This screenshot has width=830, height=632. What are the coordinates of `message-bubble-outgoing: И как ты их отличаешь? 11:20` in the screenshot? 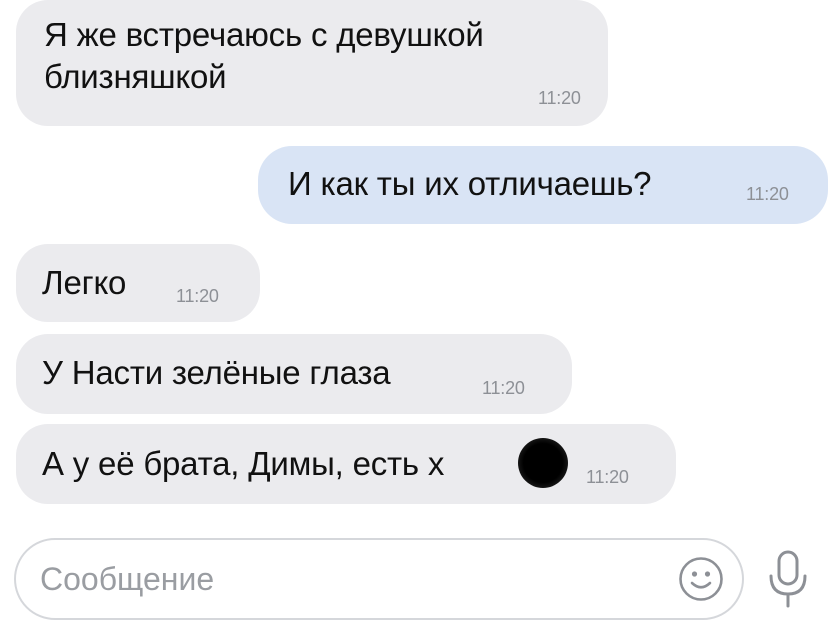 It's located at (543, 185).